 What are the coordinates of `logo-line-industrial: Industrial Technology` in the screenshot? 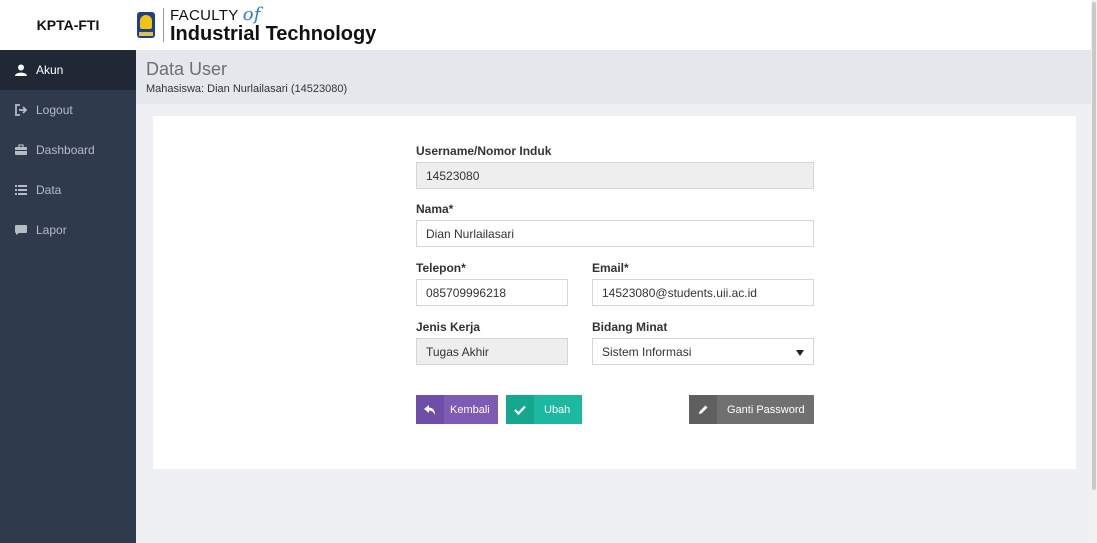 It's located at (273, 34).